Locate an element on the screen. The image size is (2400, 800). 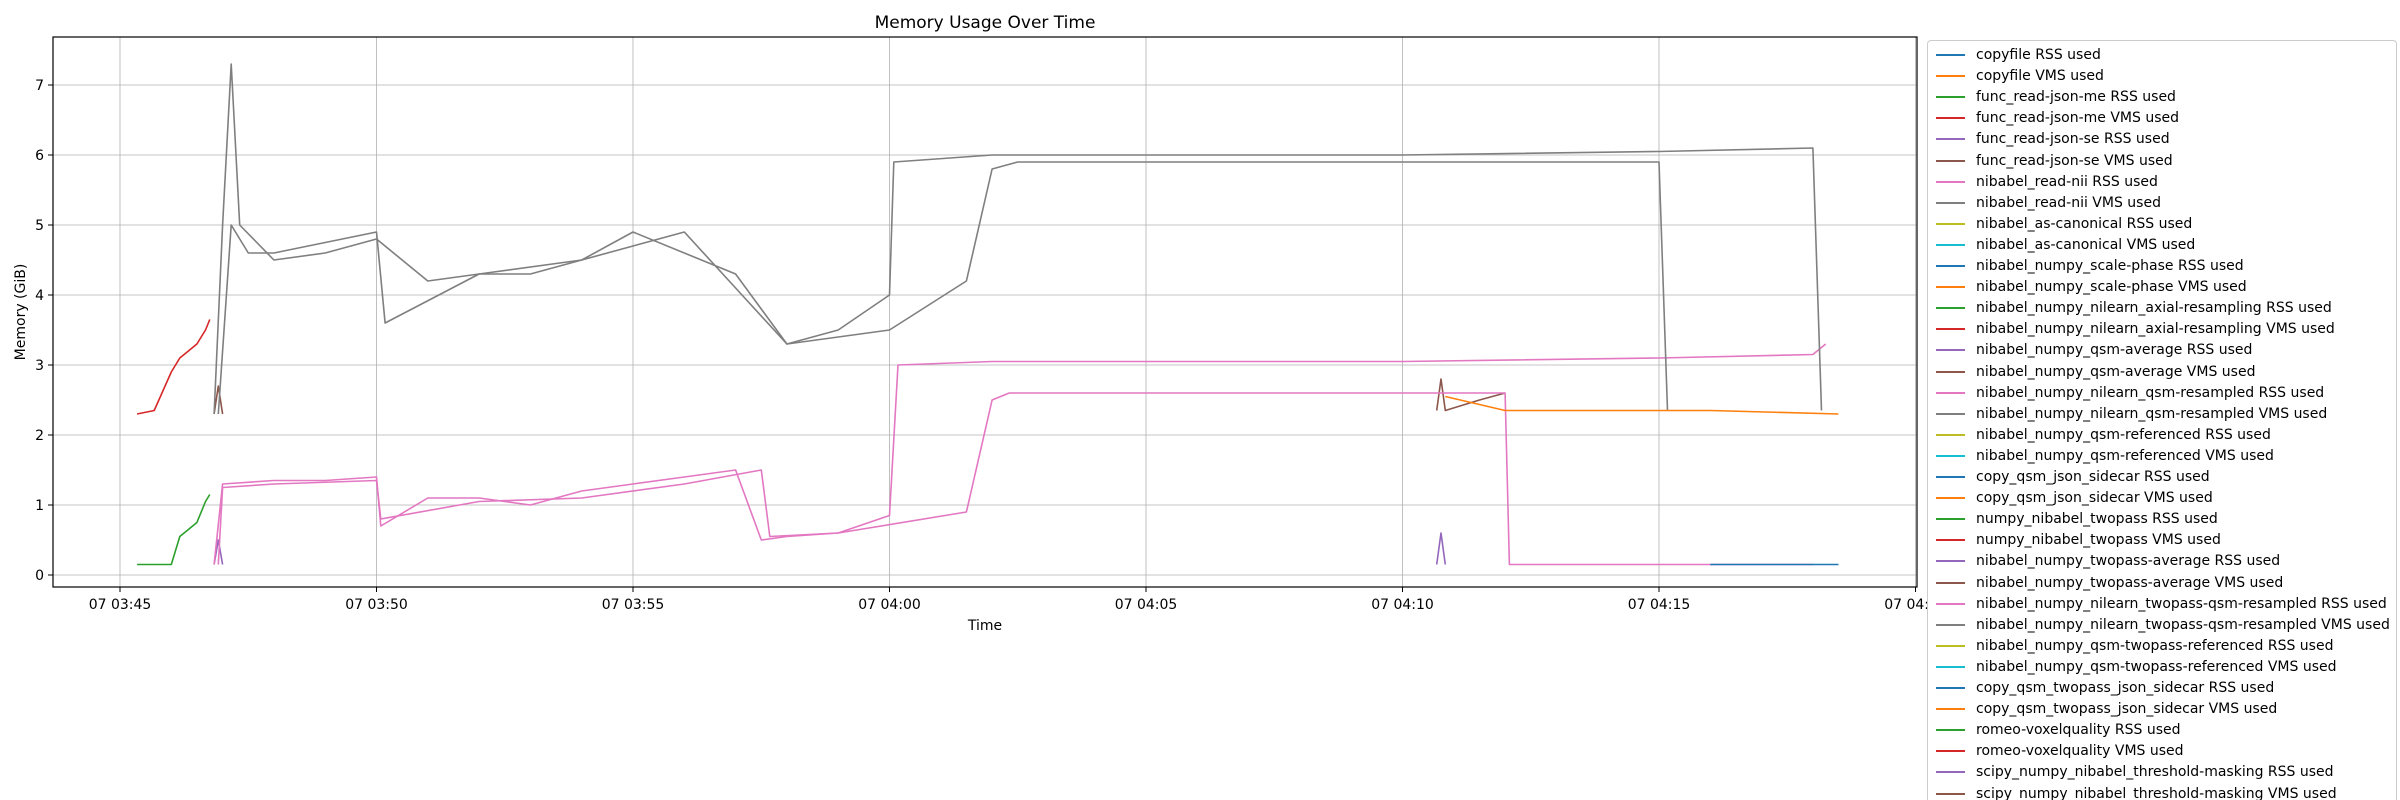
legend-item: copy_qsm_json_sidecar RSS used is located at coordinates (2073, 477).